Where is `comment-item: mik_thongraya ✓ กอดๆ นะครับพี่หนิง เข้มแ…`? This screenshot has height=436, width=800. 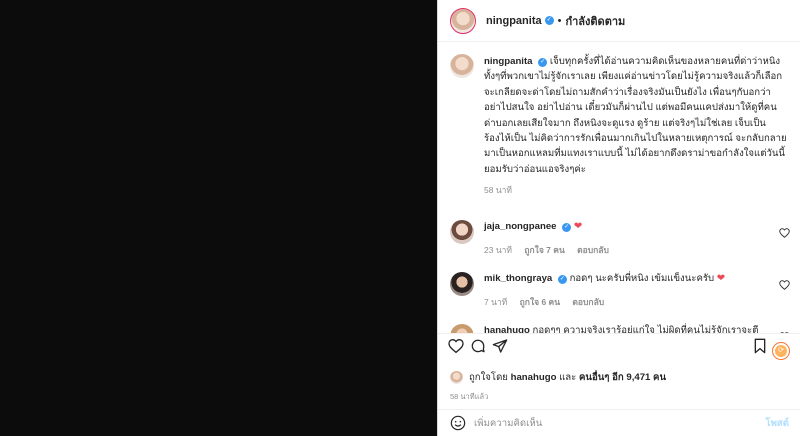 comment-item: mik_thongraya ✓ กอดๆ นะครับพี่หนิง เข้มแ… is located at coordinates (619, 290).